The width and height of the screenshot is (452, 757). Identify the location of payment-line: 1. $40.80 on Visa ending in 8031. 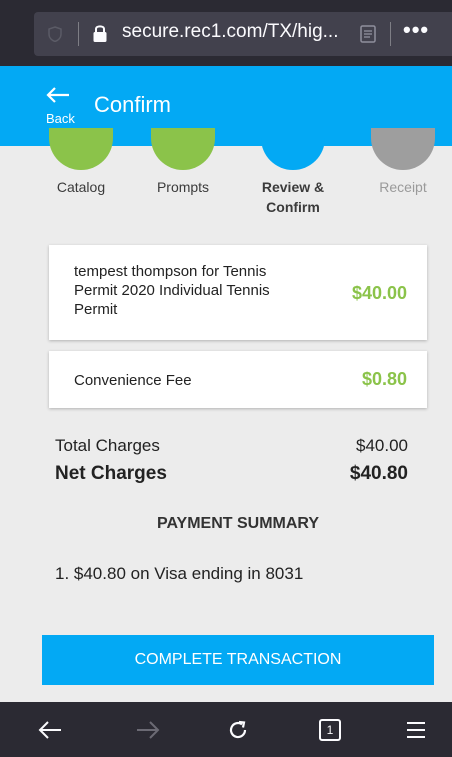
(179, 573).